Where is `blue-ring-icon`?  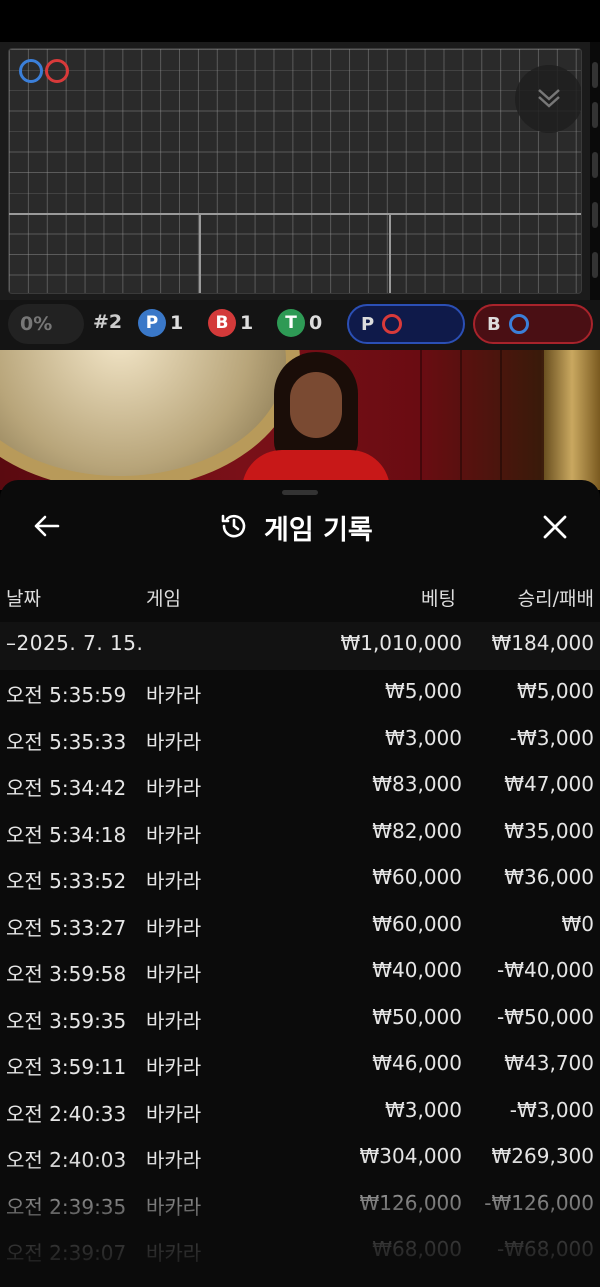
blue-ring-icon is located at coordinates (518, 324).